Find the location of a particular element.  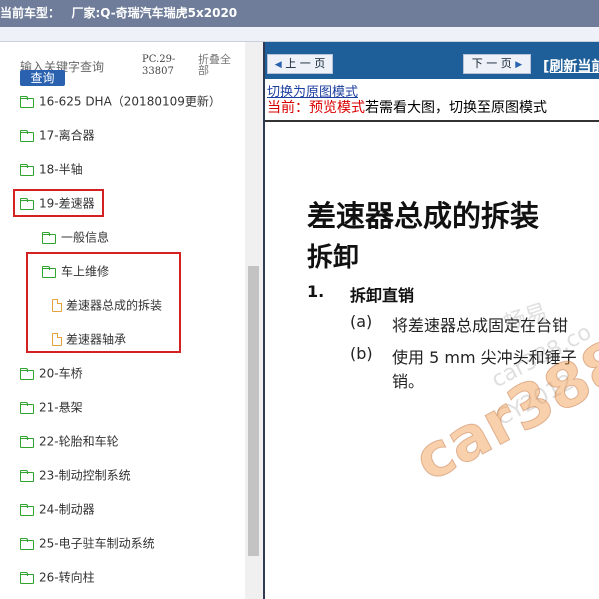

sidebar-scrollbar is located at coordinates (254, 320).